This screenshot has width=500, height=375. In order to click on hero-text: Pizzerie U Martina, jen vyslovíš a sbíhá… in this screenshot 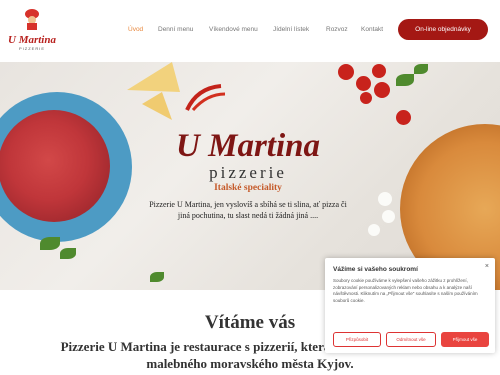, I will do `click(248, 210)`.